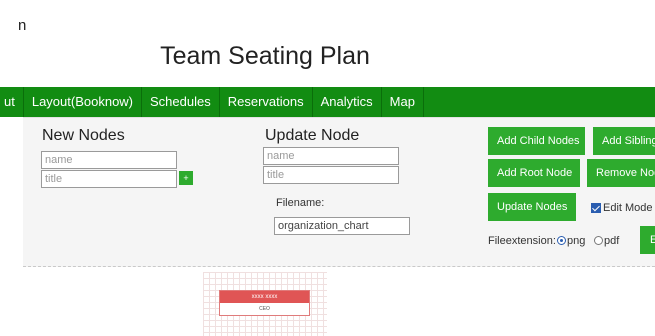 The width and height of the screenshot is (655, 336). Describe the element at coordinates (327, 20) in the screenshot. I see `top-bar: n` at that location.